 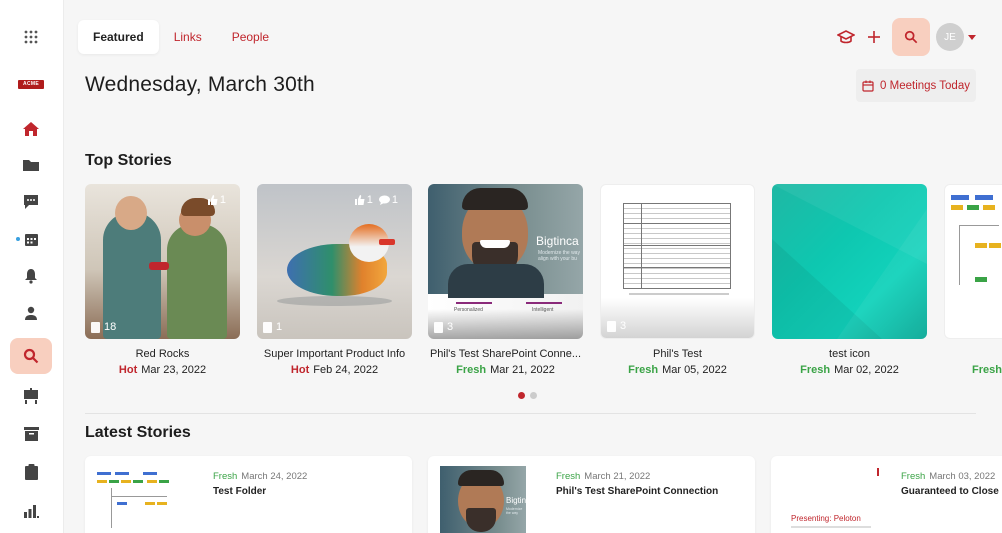 I want to click on carousel-dot, so click(x=533, y=395).